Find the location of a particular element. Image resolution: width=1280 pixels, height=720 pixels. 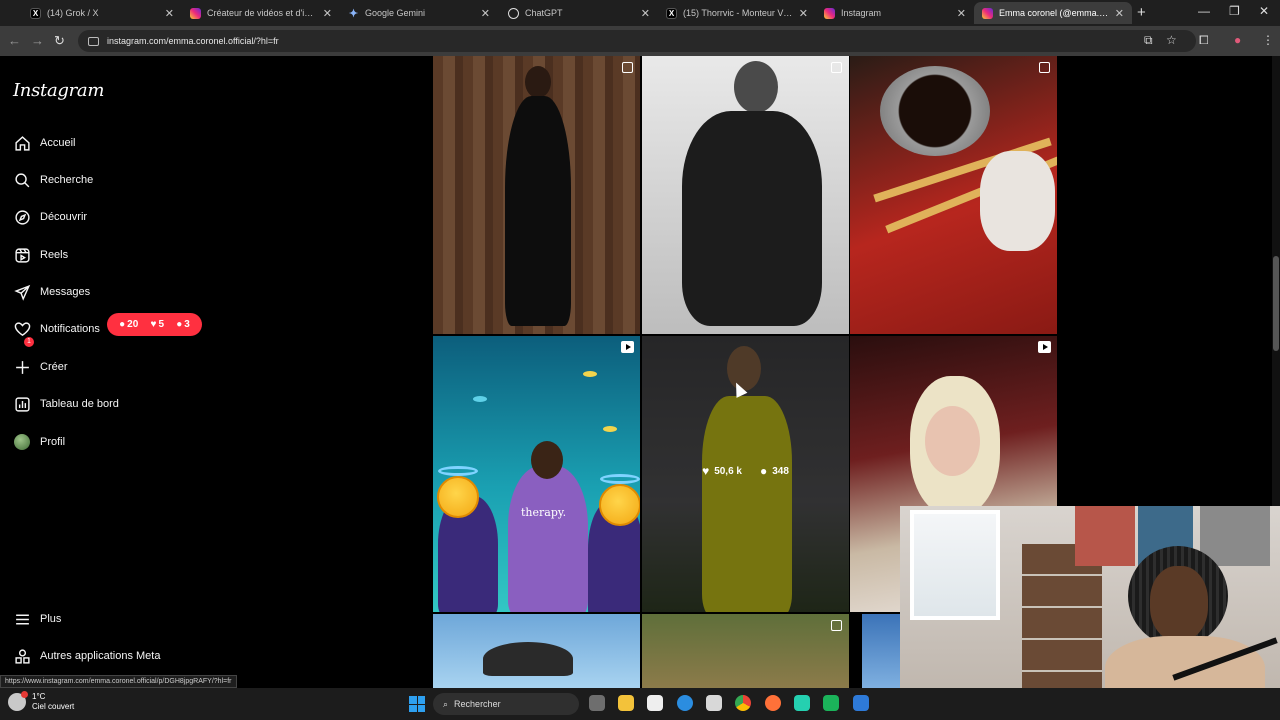

tab-label: Emma coronel (@emma.coronel) is located at coordinates (1054, 13).